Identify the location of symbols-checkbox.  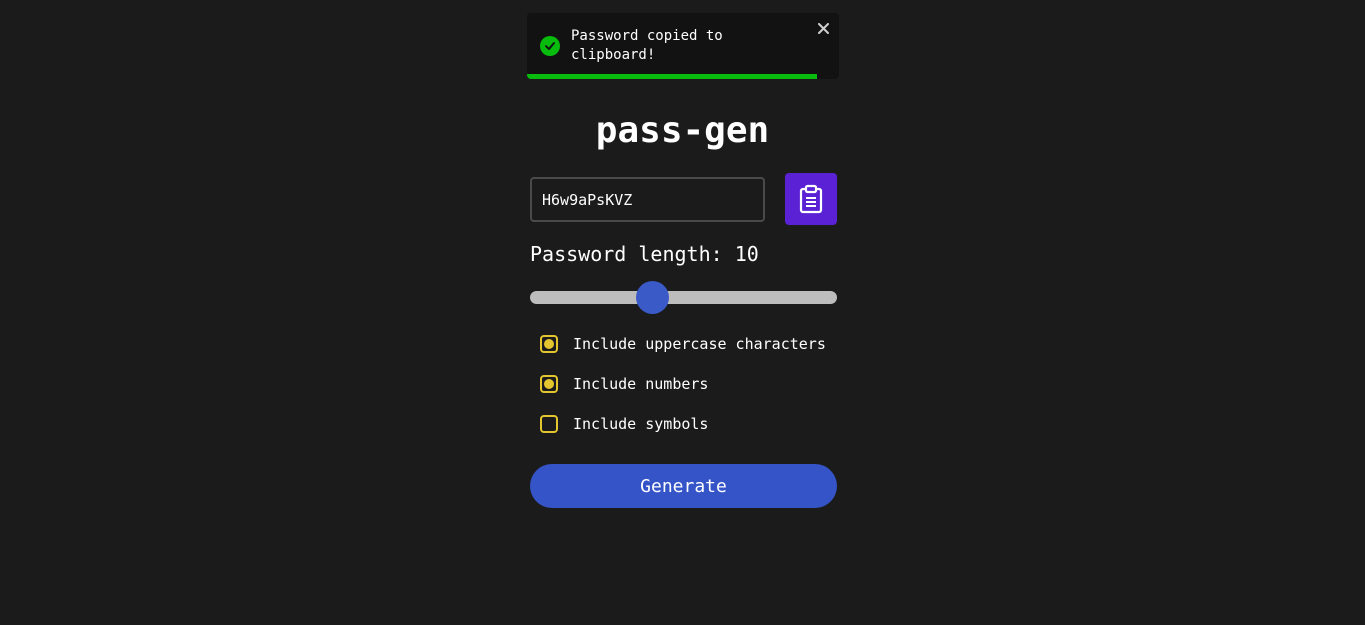
(549, 424).